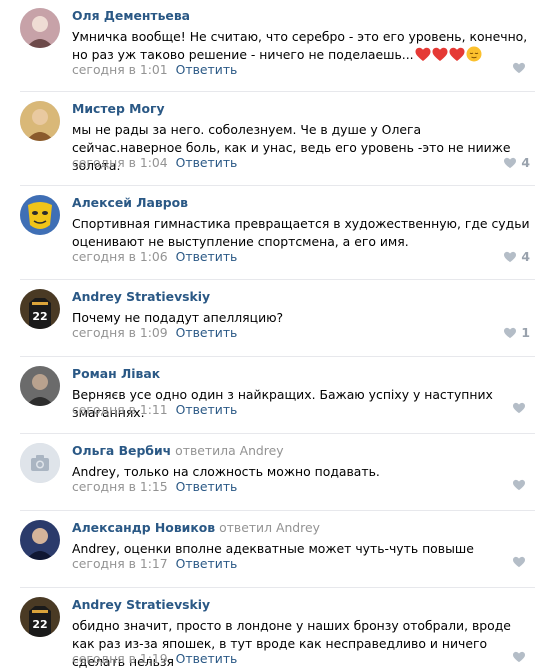 This screenshot has width=550, height=671. I want to click on comment-header: Ольга Вербич ответила Andrey, so click(178, 451).